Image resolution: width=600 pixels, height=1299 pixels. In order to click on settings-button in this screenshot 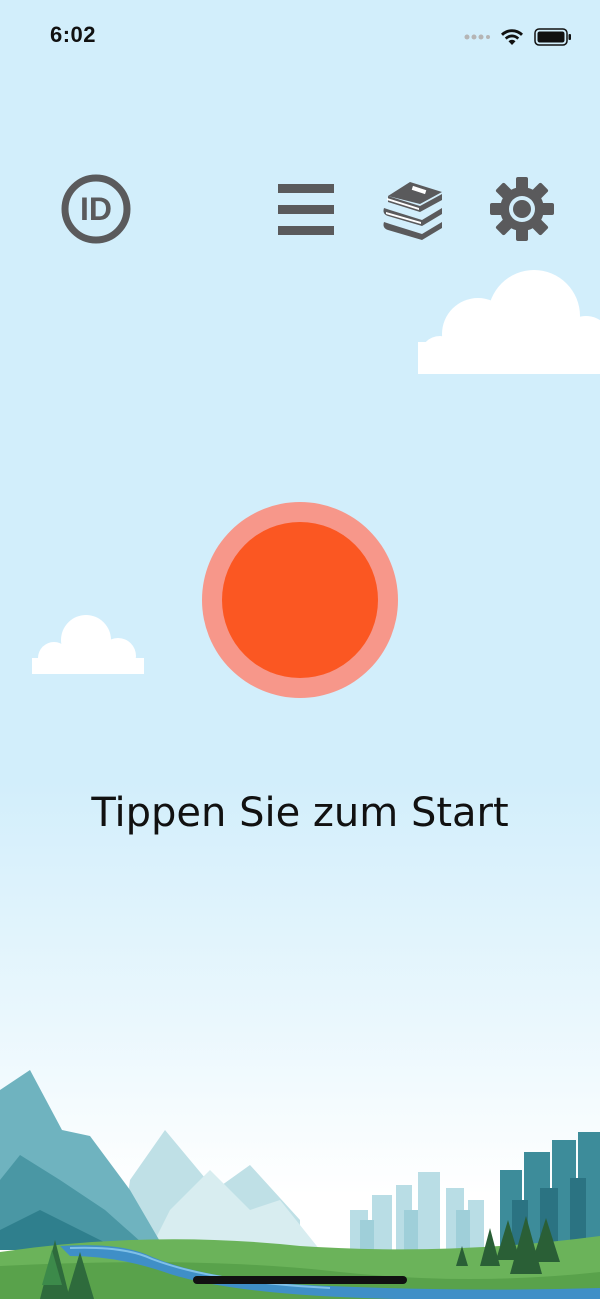, I will do `click(522, 209)`.